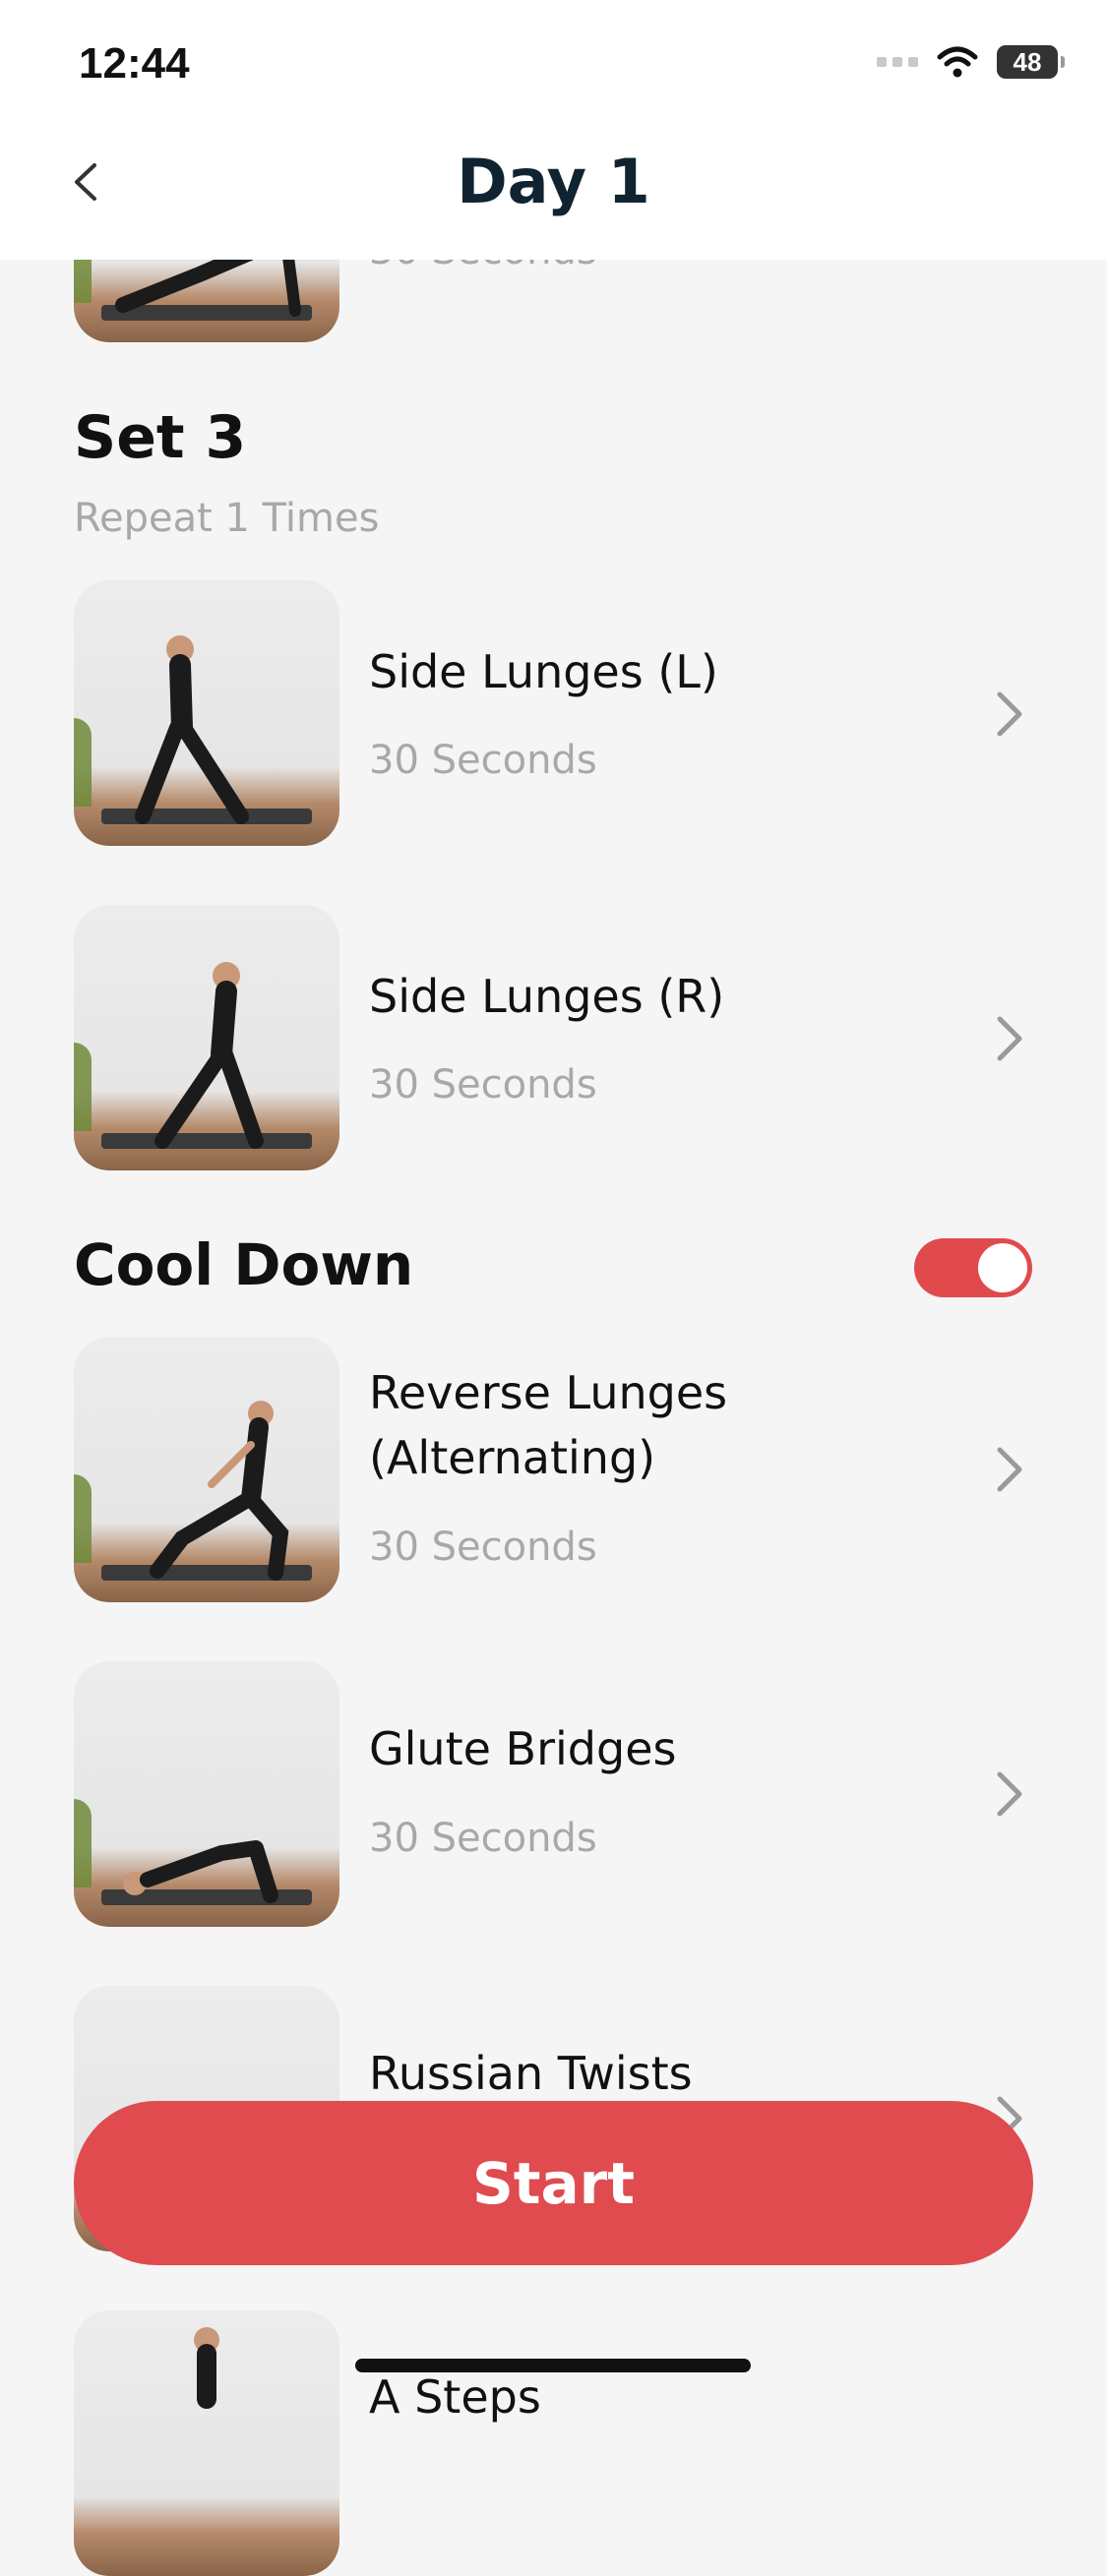 The width and height of the screenshot is (1107, 2576). What do you see at coordinates (553, 130) in the screenshot?
I see `top-bar: 12:44 48 Day 1` at bounding box center [553, 130].